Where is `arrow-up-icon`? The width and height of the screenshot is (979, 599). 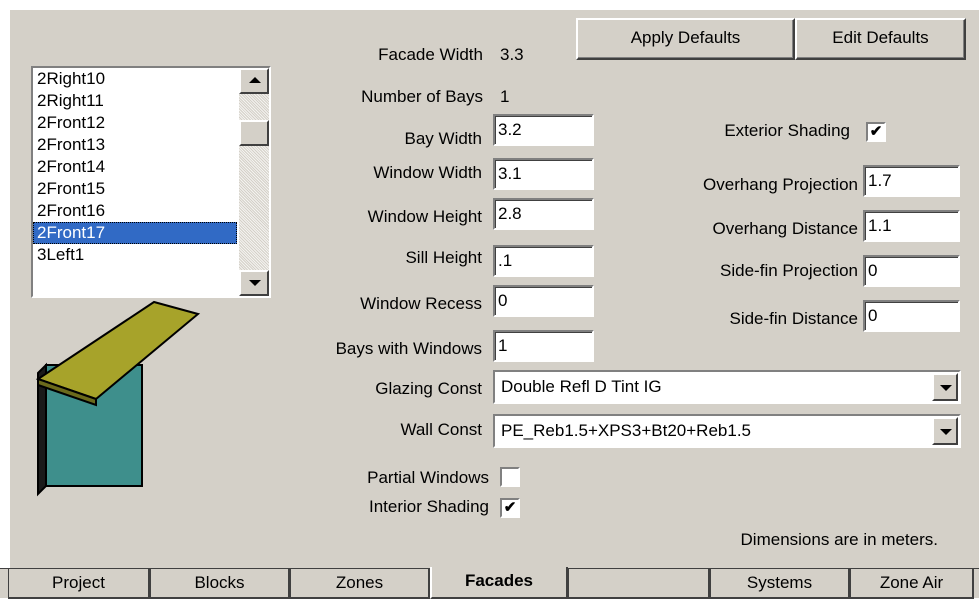 arrow-up-icon is located at coordinates (255, 80).